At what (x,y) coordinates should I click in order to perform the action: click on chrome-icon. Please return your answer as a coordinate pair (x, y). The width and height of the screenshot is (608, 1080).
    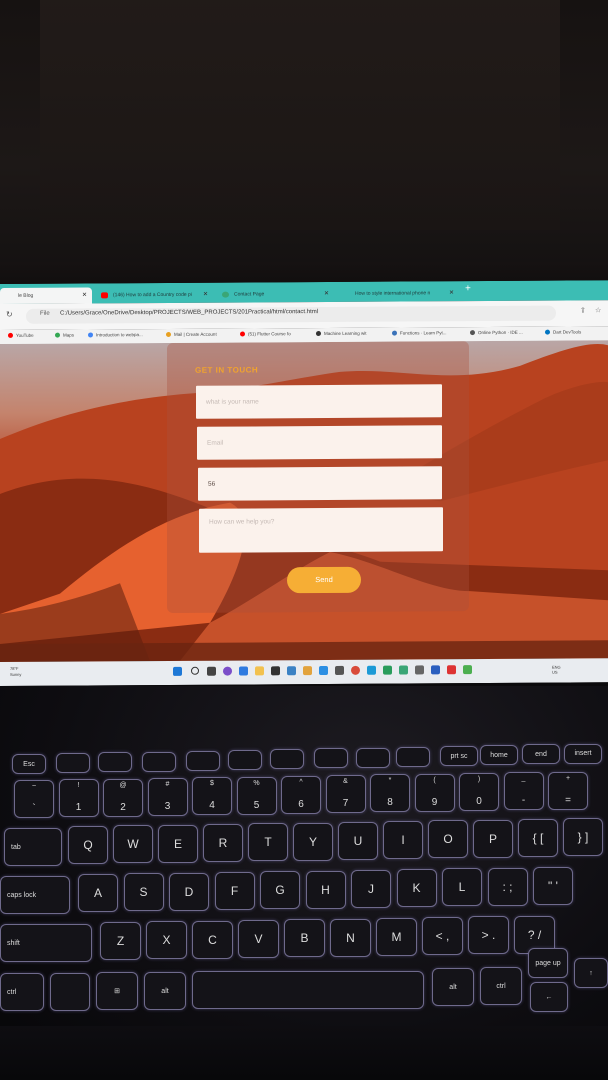
    Looking at the image, I should click on (355, 670).